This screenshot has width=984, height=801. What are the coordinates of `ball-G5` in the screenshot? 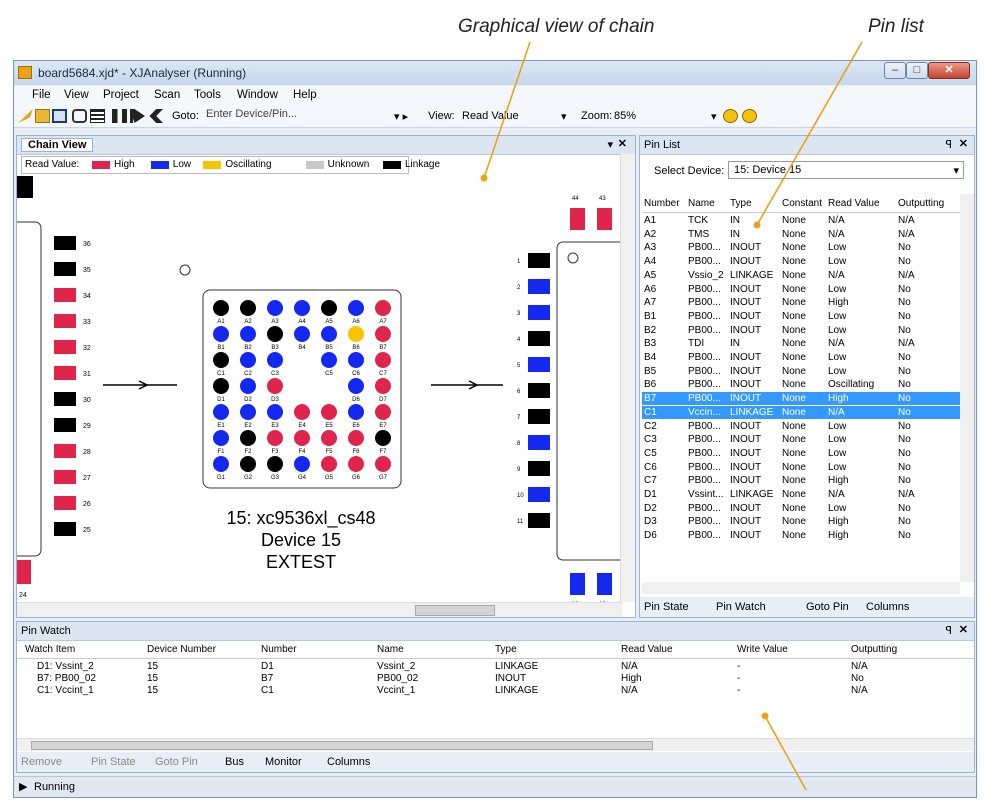 It's located at (329, 464).